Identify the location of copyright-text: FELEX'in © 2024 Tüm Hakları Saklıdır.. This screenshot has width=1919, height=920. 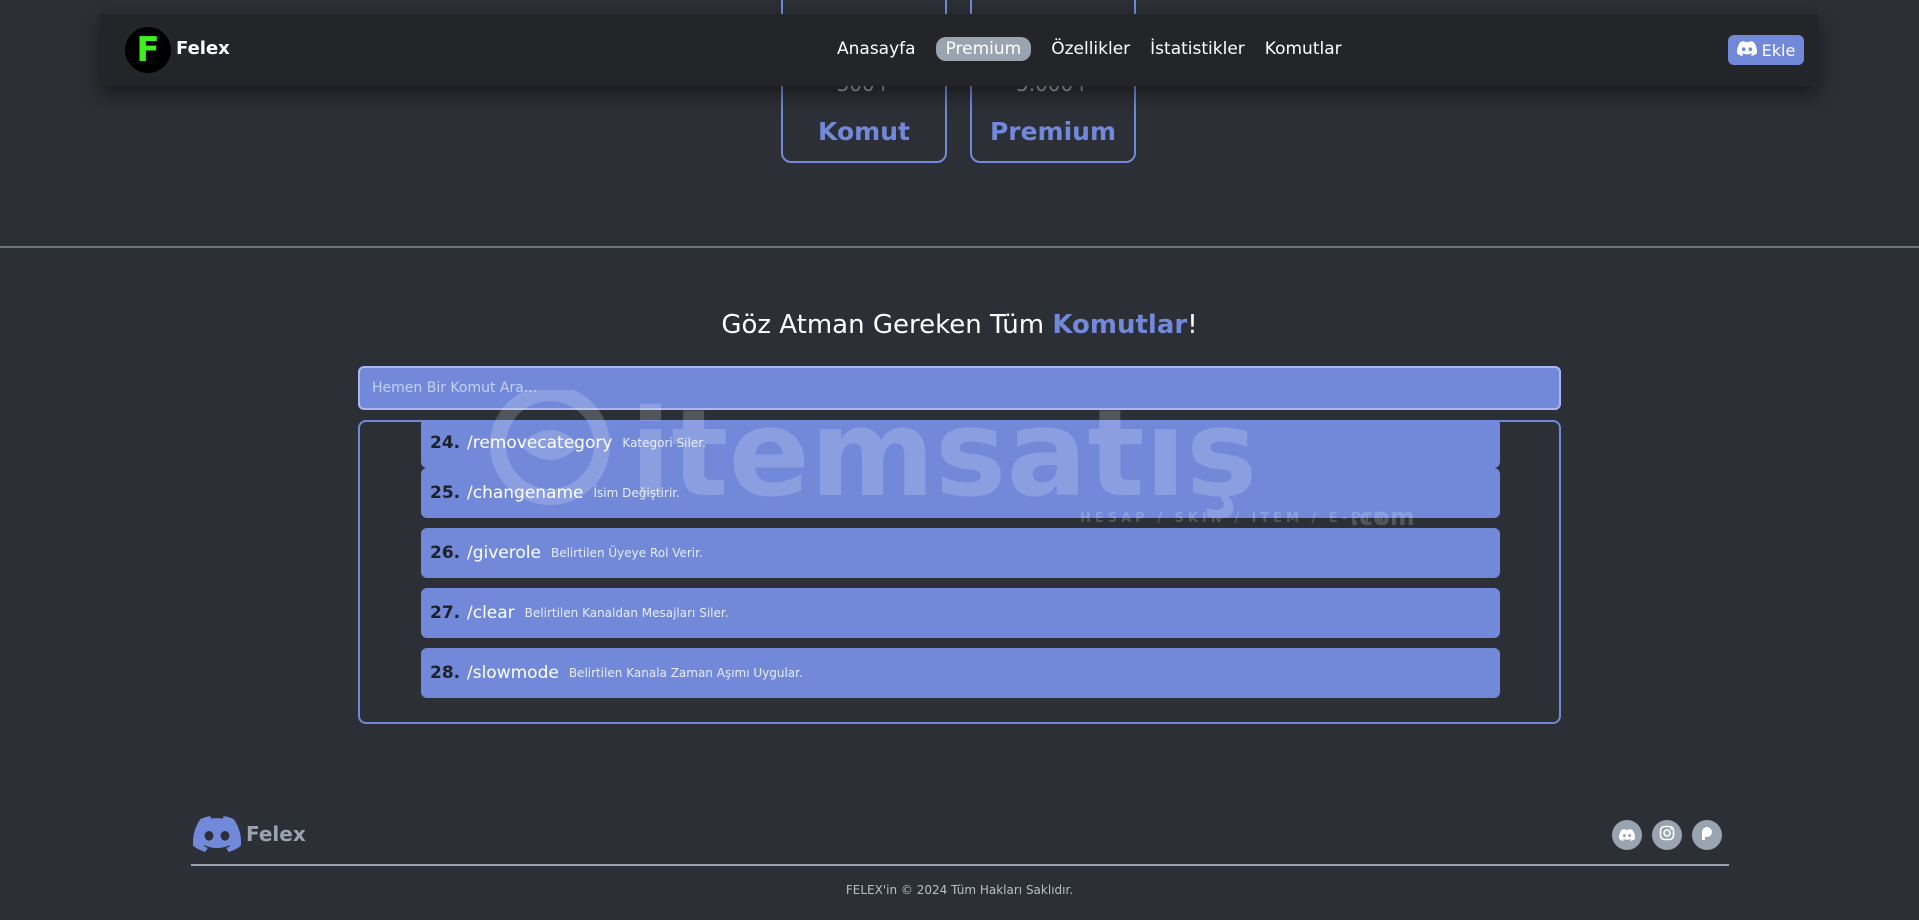
(959, 890).